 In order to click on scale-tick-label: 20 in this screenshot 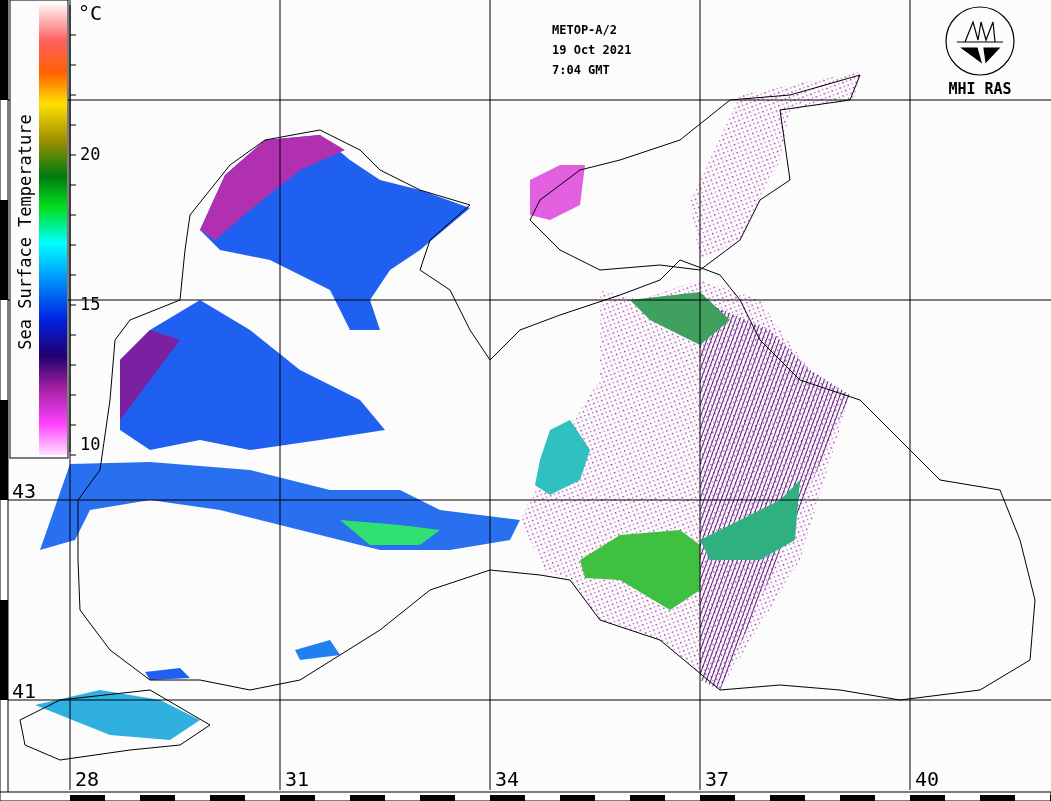, I will do `click(90, 154)`.